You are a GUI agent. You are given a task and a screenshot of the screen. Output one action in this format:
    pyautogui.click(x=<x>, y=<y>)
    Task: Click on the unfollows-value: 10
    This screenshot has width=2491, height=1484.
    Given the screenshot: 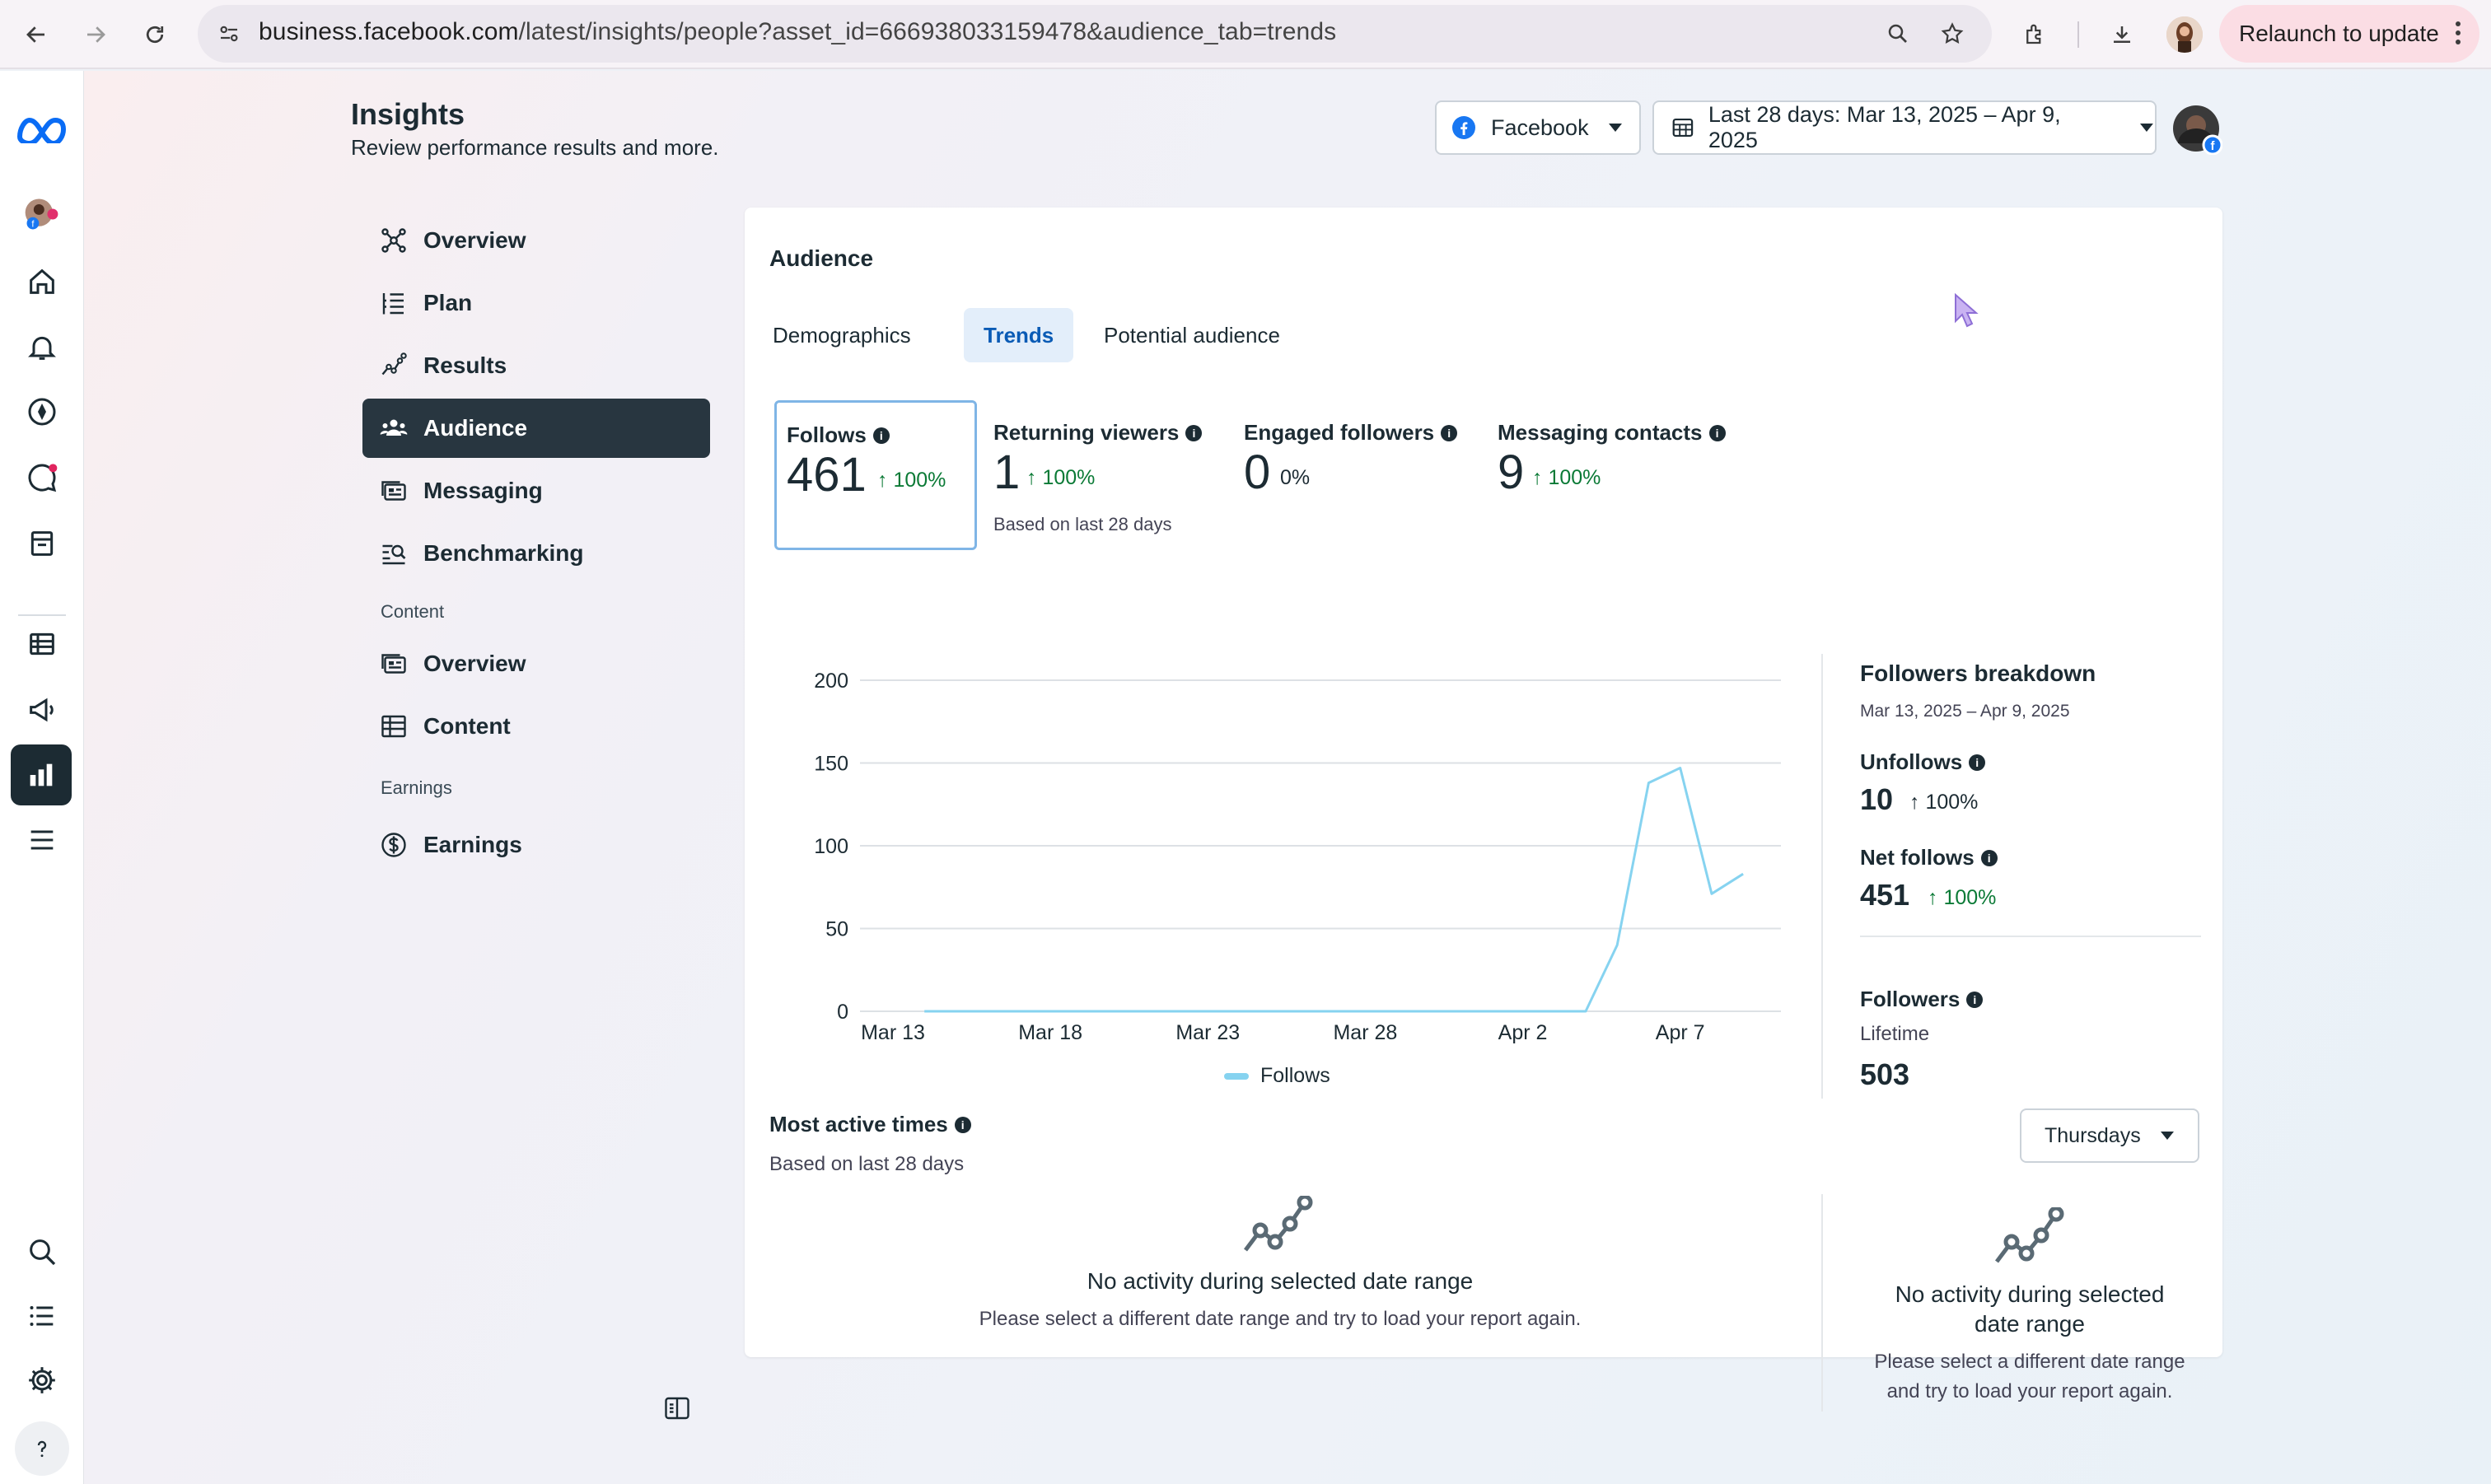 What is the action you would take?
    pyautogui.click(x=1877, y=799)
    